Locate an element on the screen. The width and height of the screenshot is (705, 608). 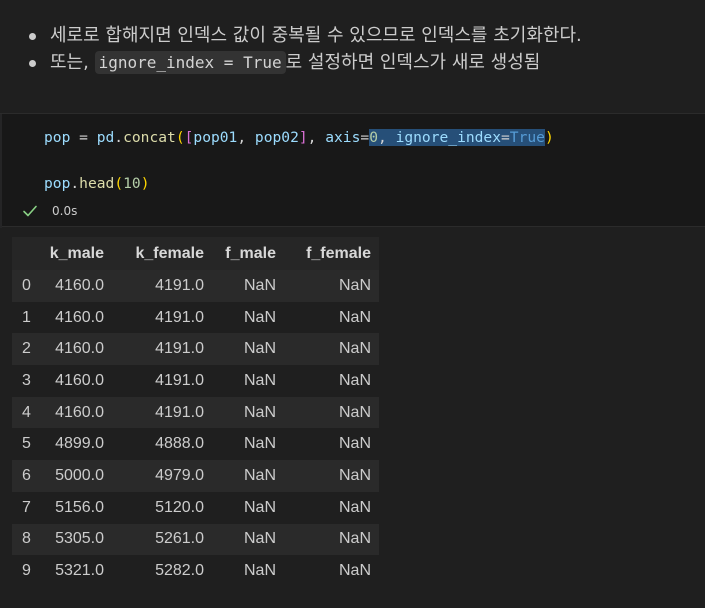
token-module: pd is located at coordinates (105, 137).